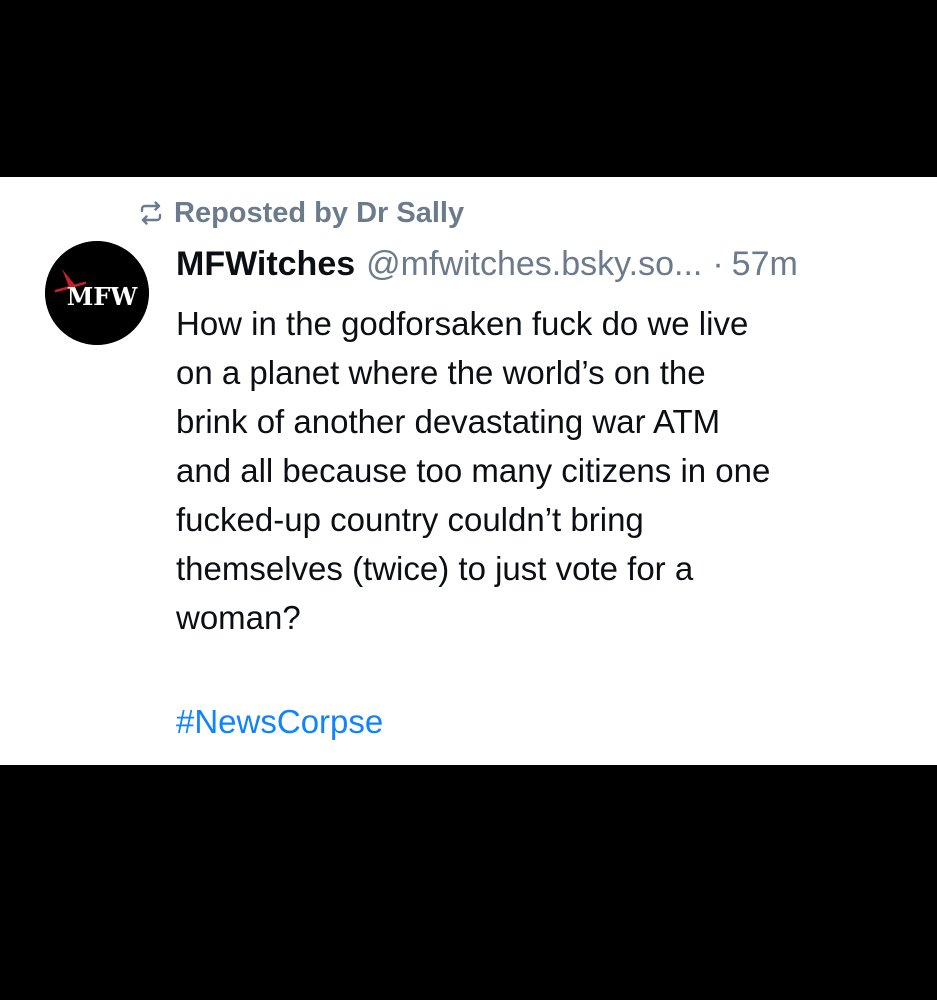  Describe the element at coordinates (448, 421) in the screenshot. I see `post-text-line: brink of another devastating war ATM` at that location.